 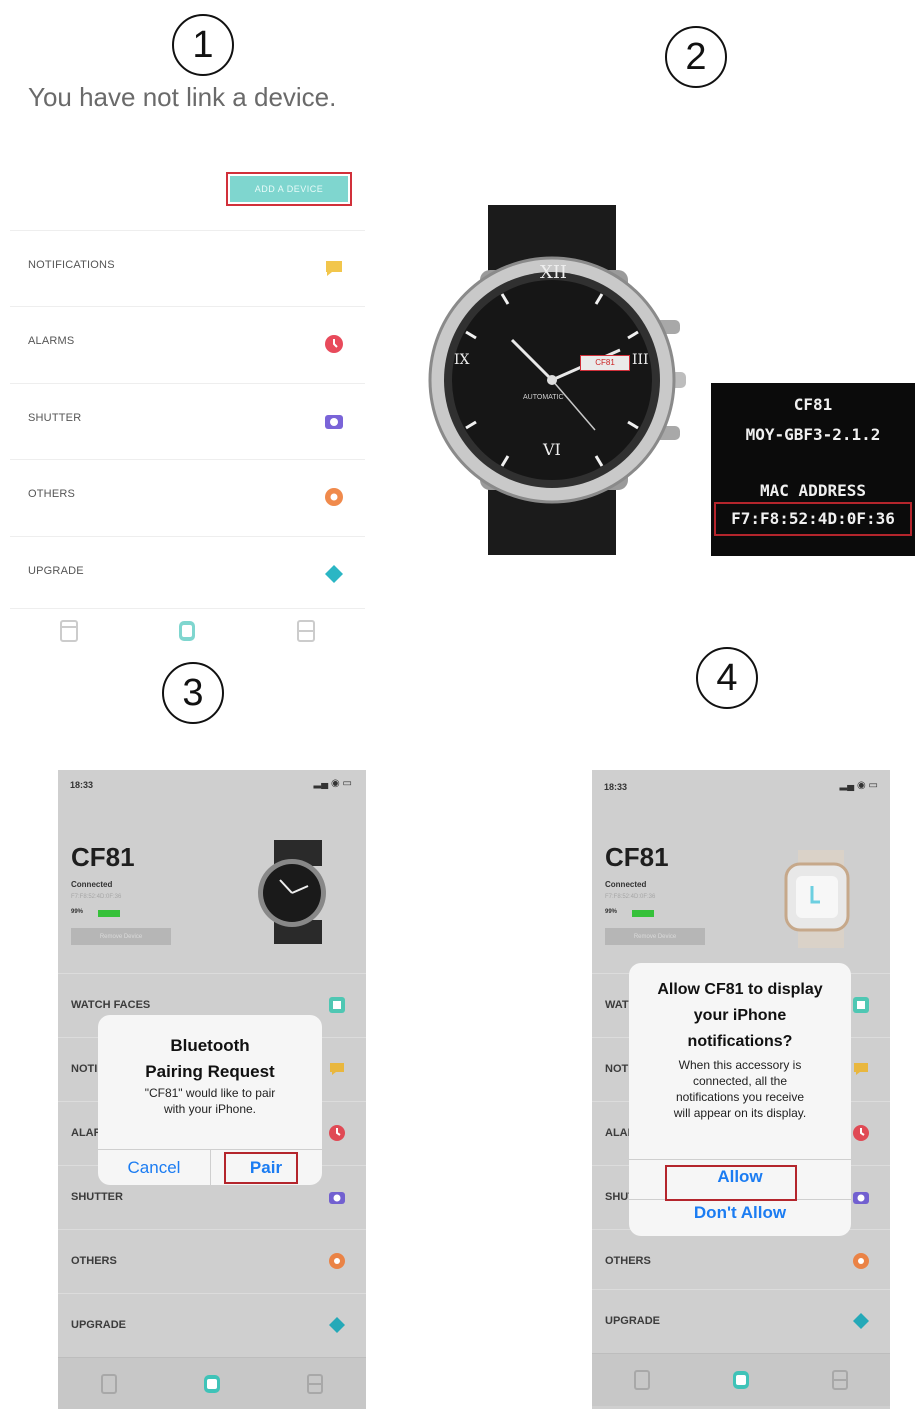 I want to click on step-number-2: 2, so click(x=696, y=57).